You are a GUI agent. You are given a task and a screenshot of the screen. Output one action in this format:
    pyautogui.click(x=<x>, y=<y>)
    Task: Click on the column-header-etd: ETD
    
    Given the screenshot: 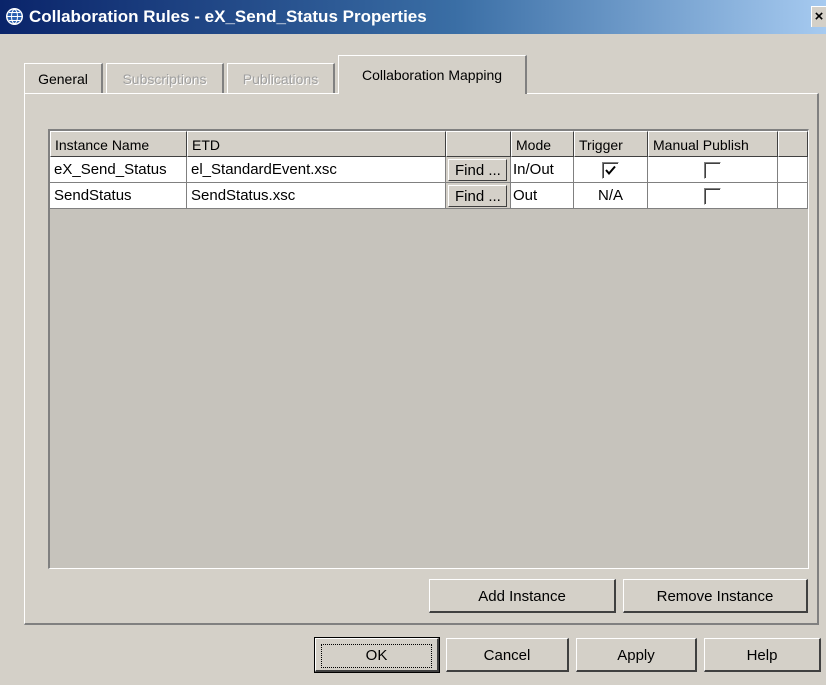 What is the action you would take?
    pyautogui.click(x=316, y=144)
    